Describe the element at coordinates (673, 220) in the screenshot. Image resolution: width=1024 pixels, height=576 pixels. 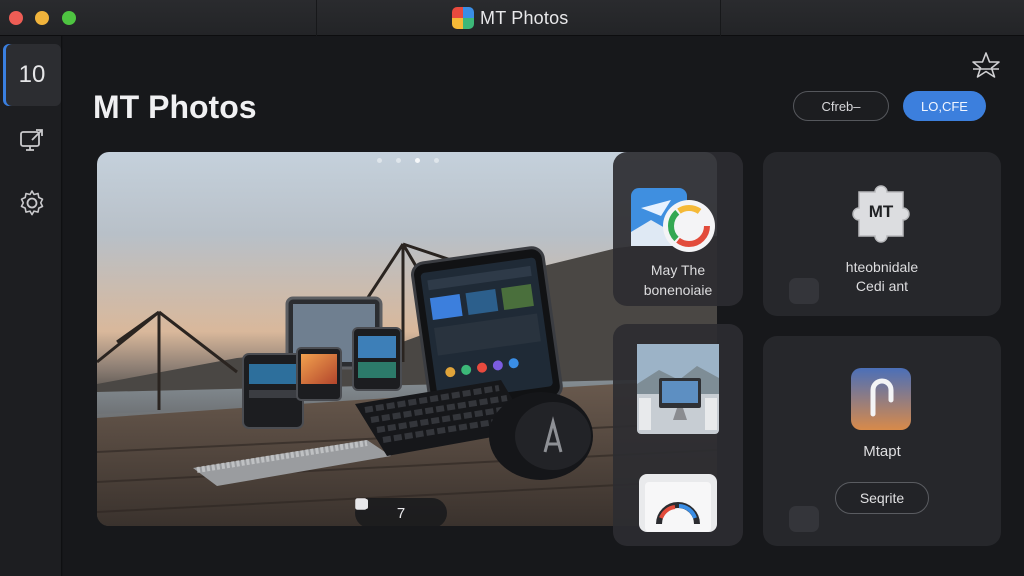
I see `photo-gauge-app-icon` at that location.